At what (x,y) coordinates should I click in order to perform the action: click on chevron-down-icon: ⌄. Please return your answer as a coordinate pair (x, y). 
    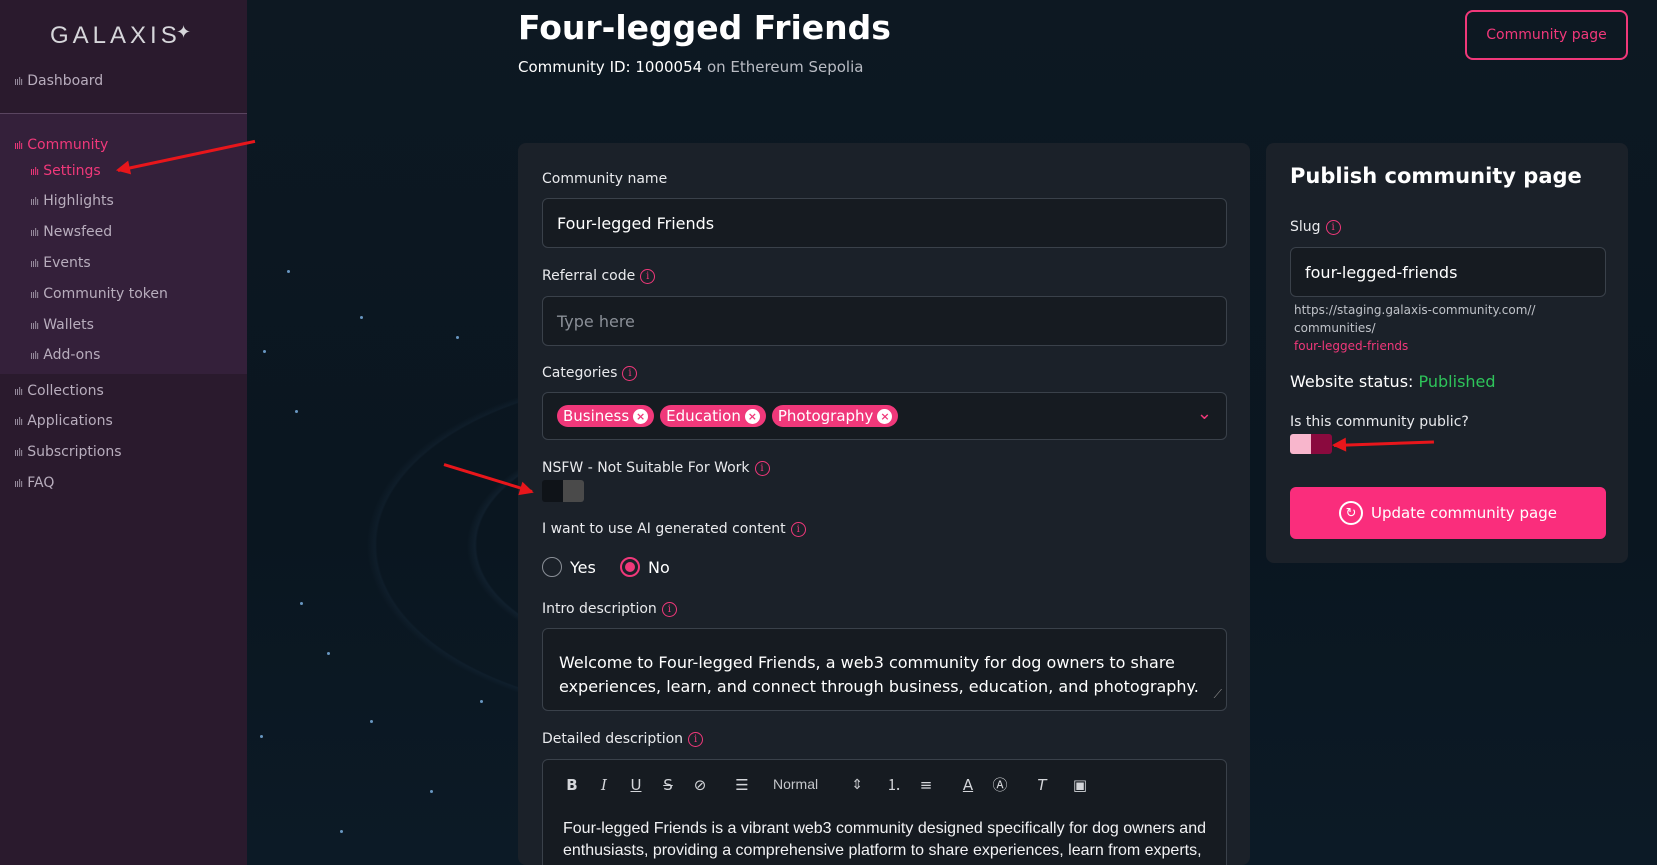
    Looking at the image, I should click on (1204, 413).